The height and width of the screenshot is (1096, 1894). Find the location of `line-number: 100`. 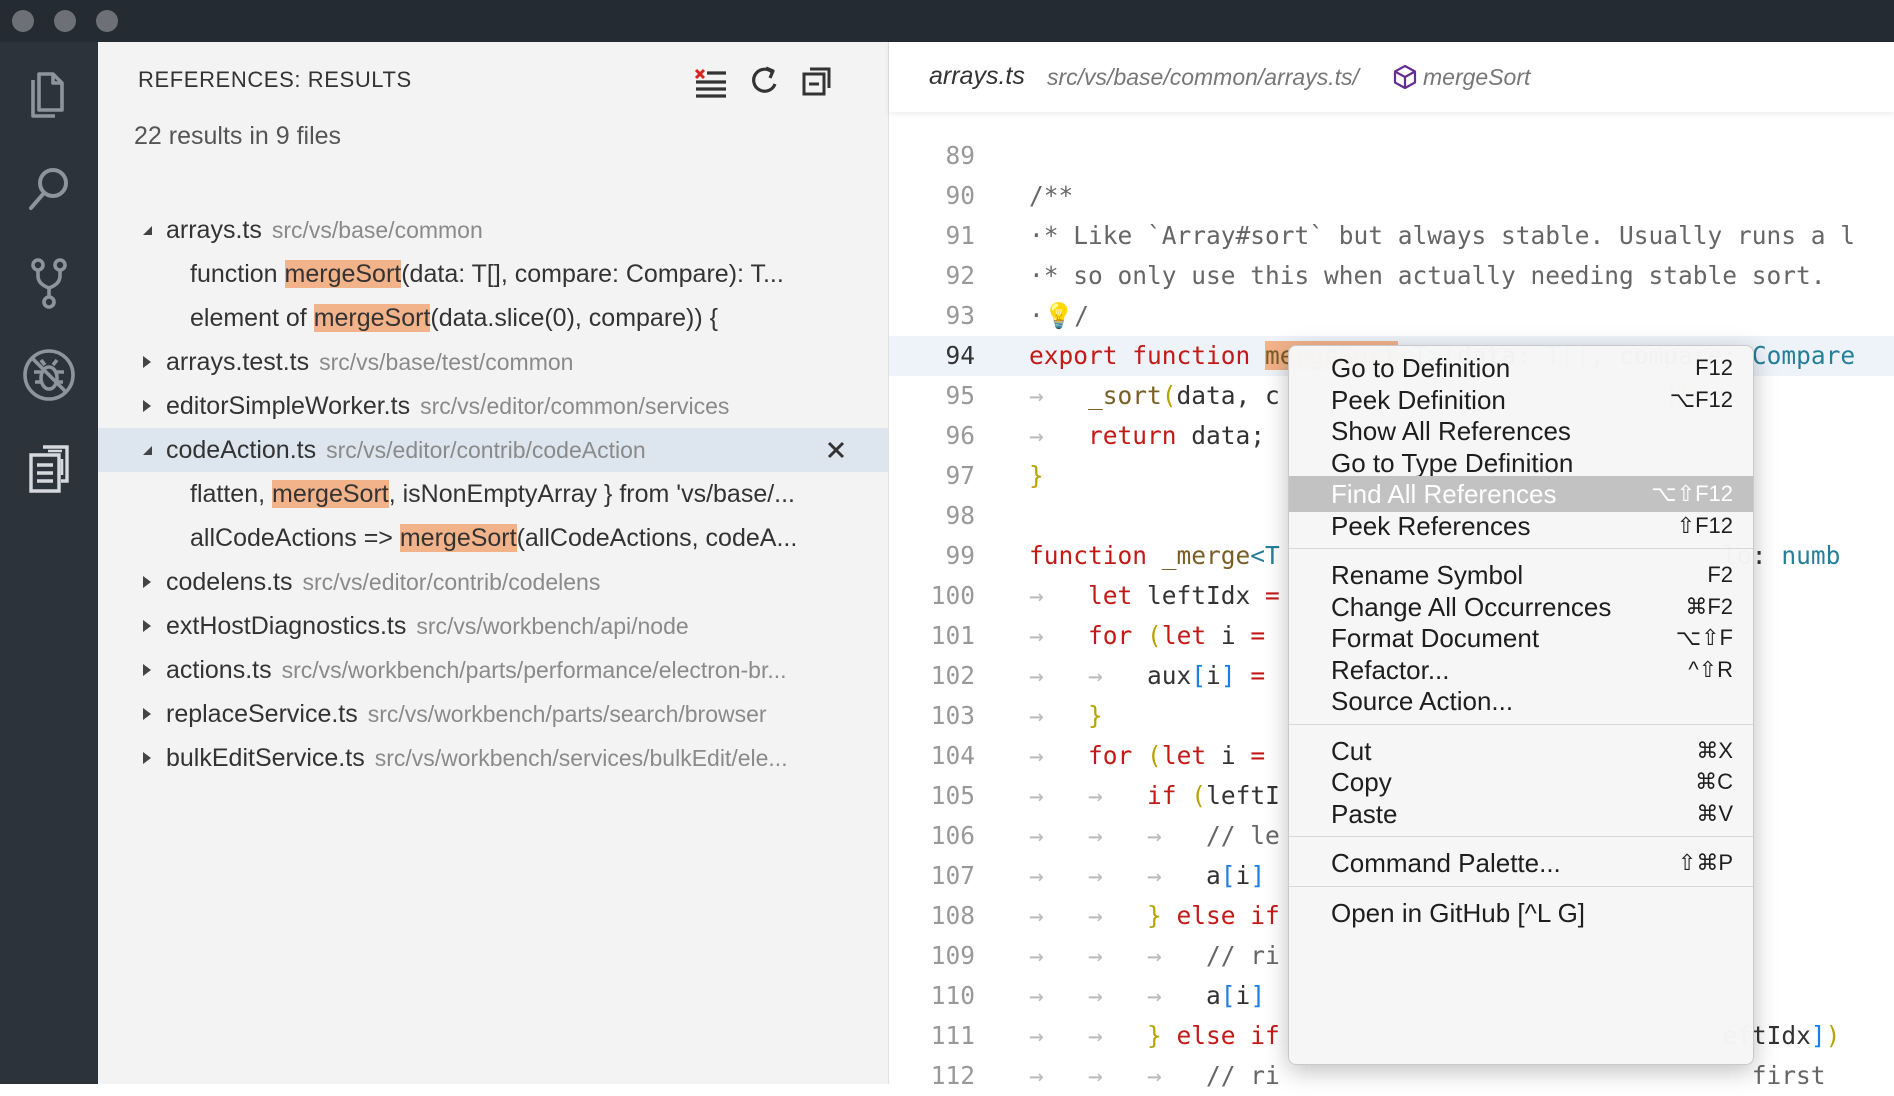

line-number: 100 is located at coordinates (952, 595).